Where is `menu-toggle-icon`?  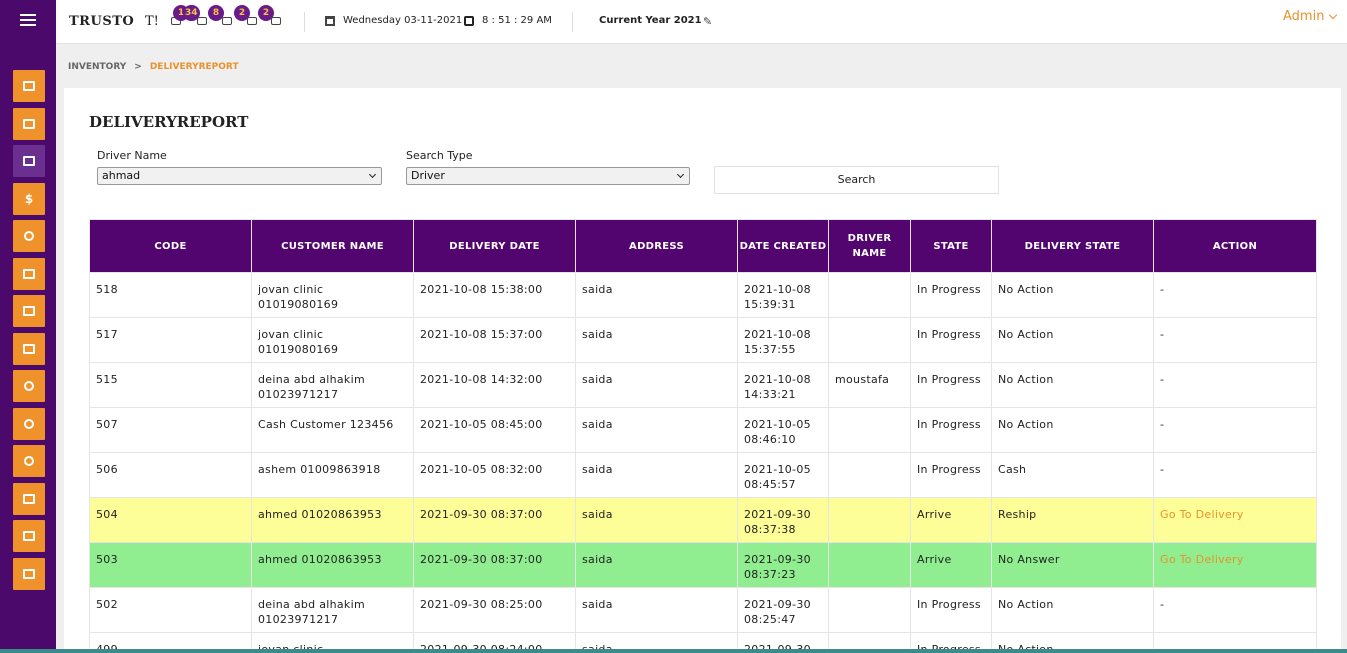
menu-toggle-icon is located at coordinates (28, 21).